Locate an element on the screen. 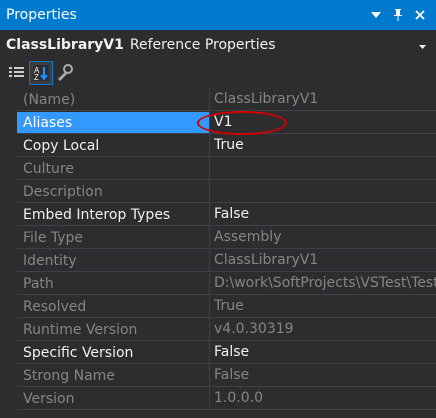 This screenshot has height=418, width=436. property-row: Resolved True is located at coordinates (218, 306).